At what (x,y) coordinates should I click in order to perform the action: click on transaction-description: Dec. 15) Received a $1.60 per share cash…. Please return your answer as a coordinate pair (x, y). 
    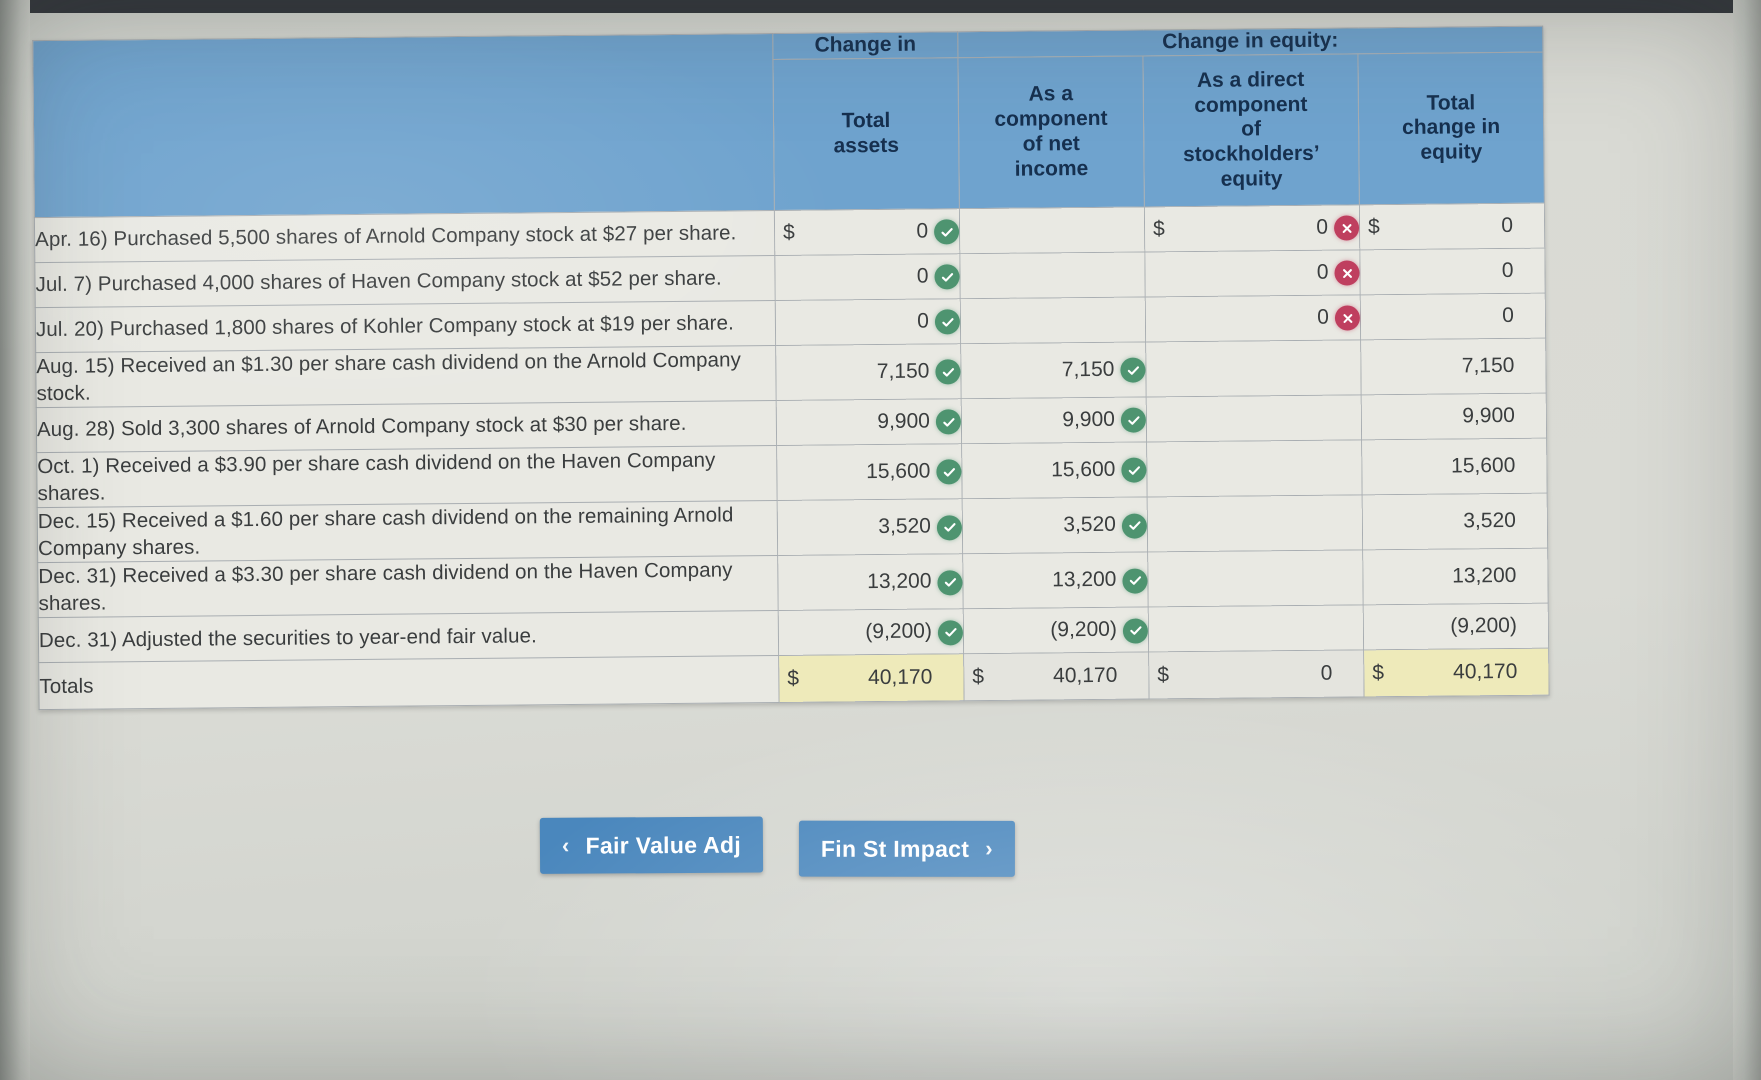
    Looking at the image, I should click on (407, 531).